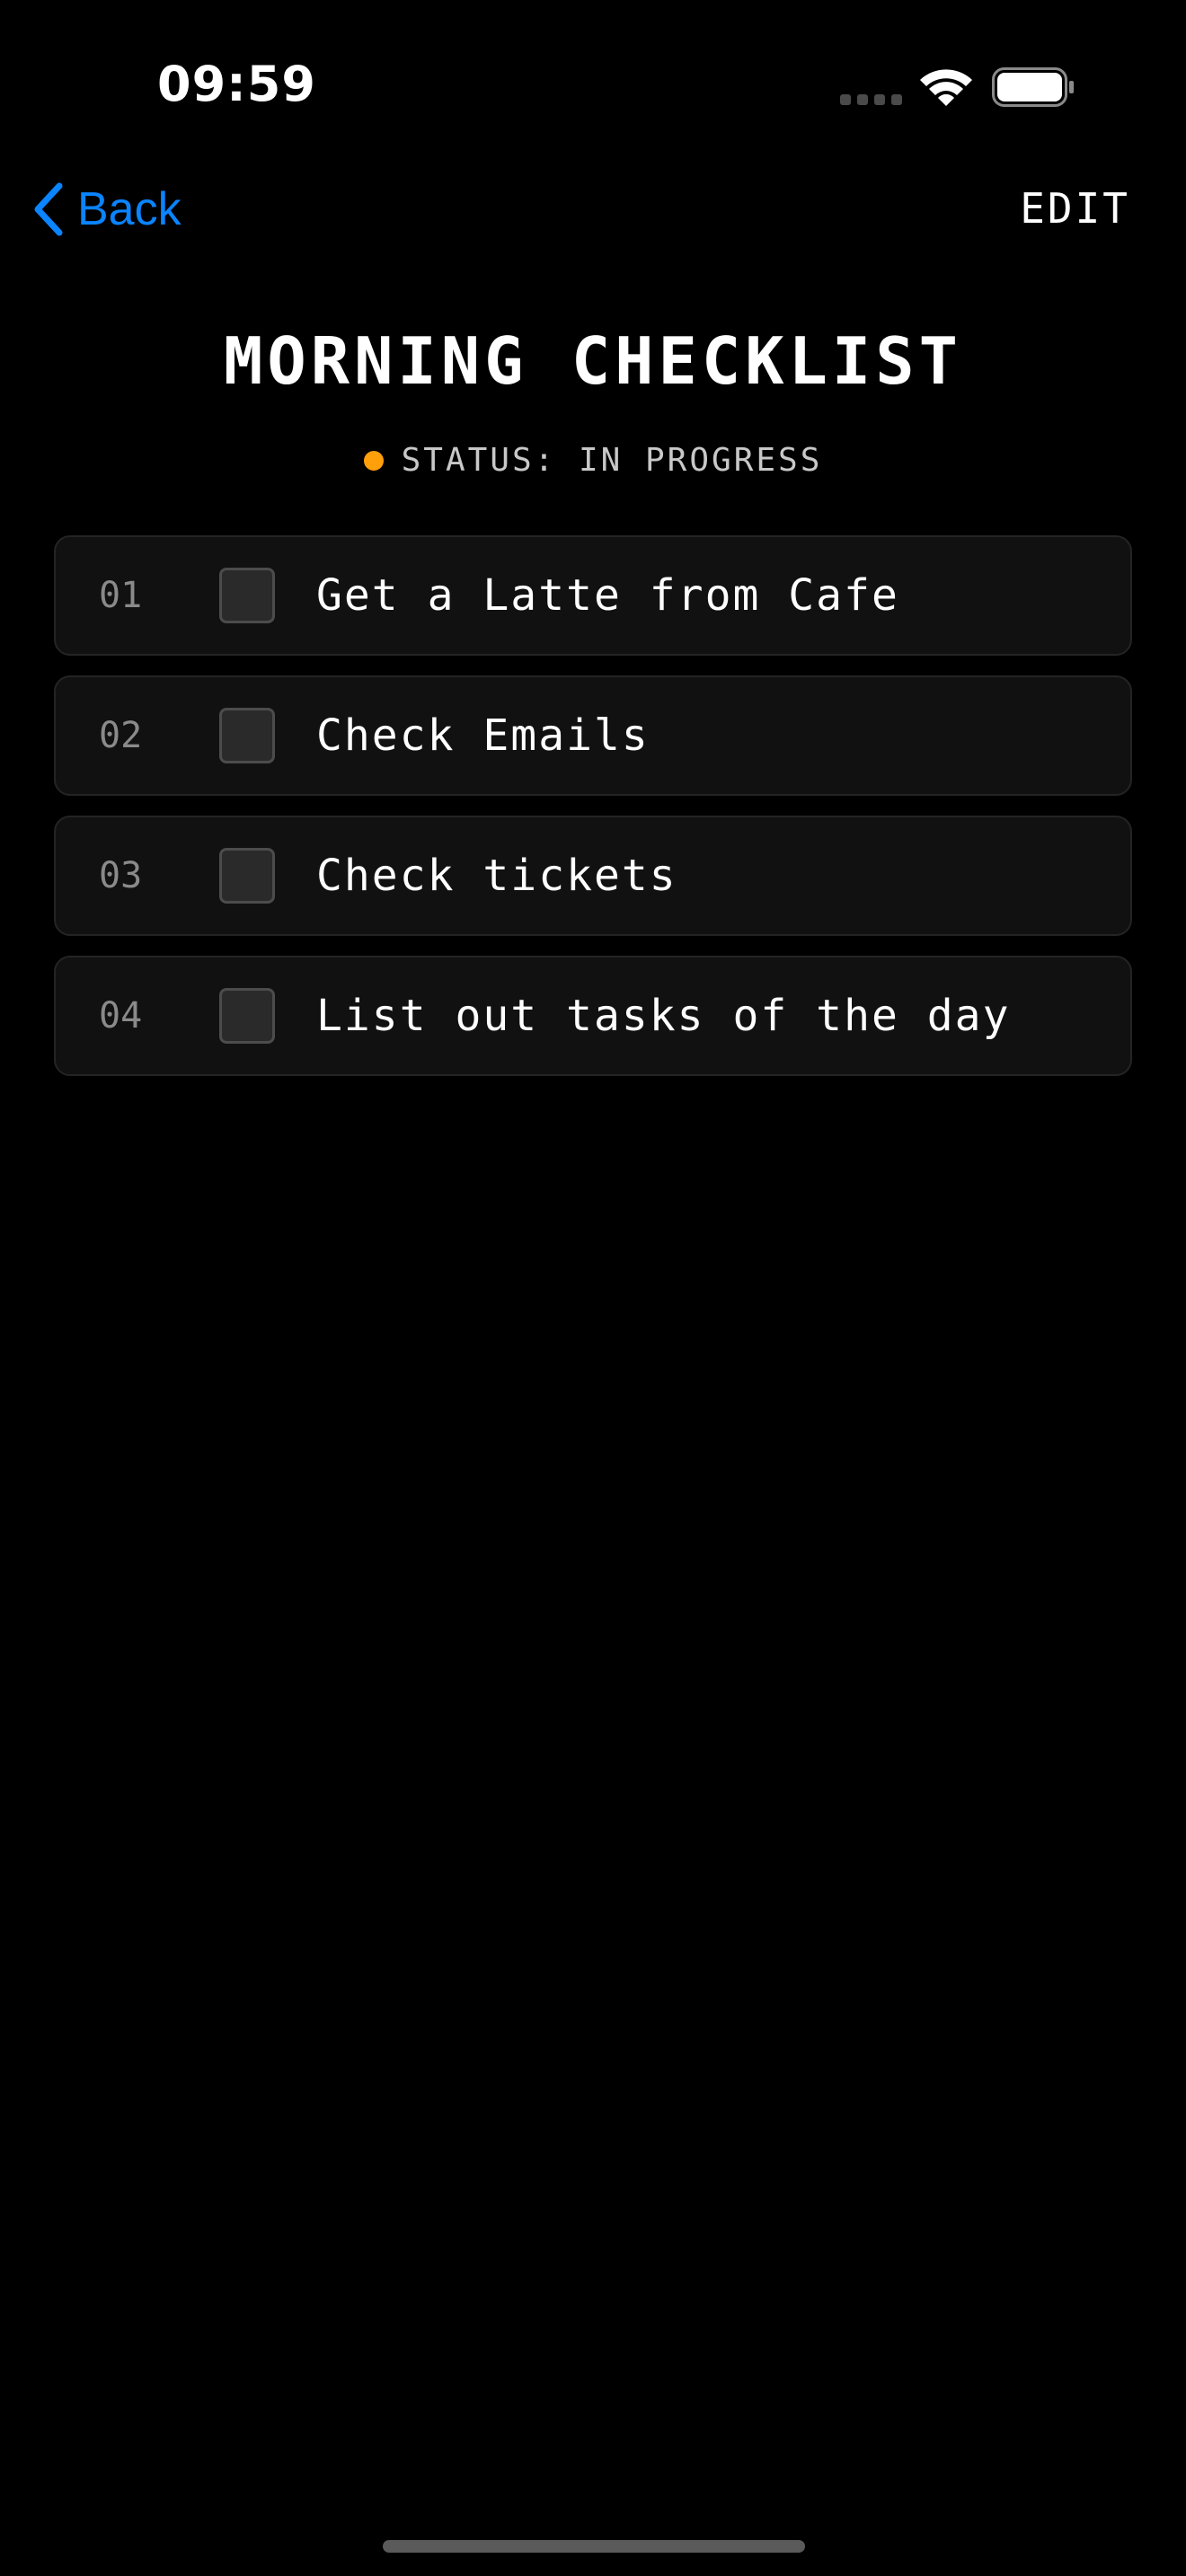 The image size is (1186, 2576). Describe the element at coordinates (1033, 87) in the screenshot. I see `battery-icon` at that location.